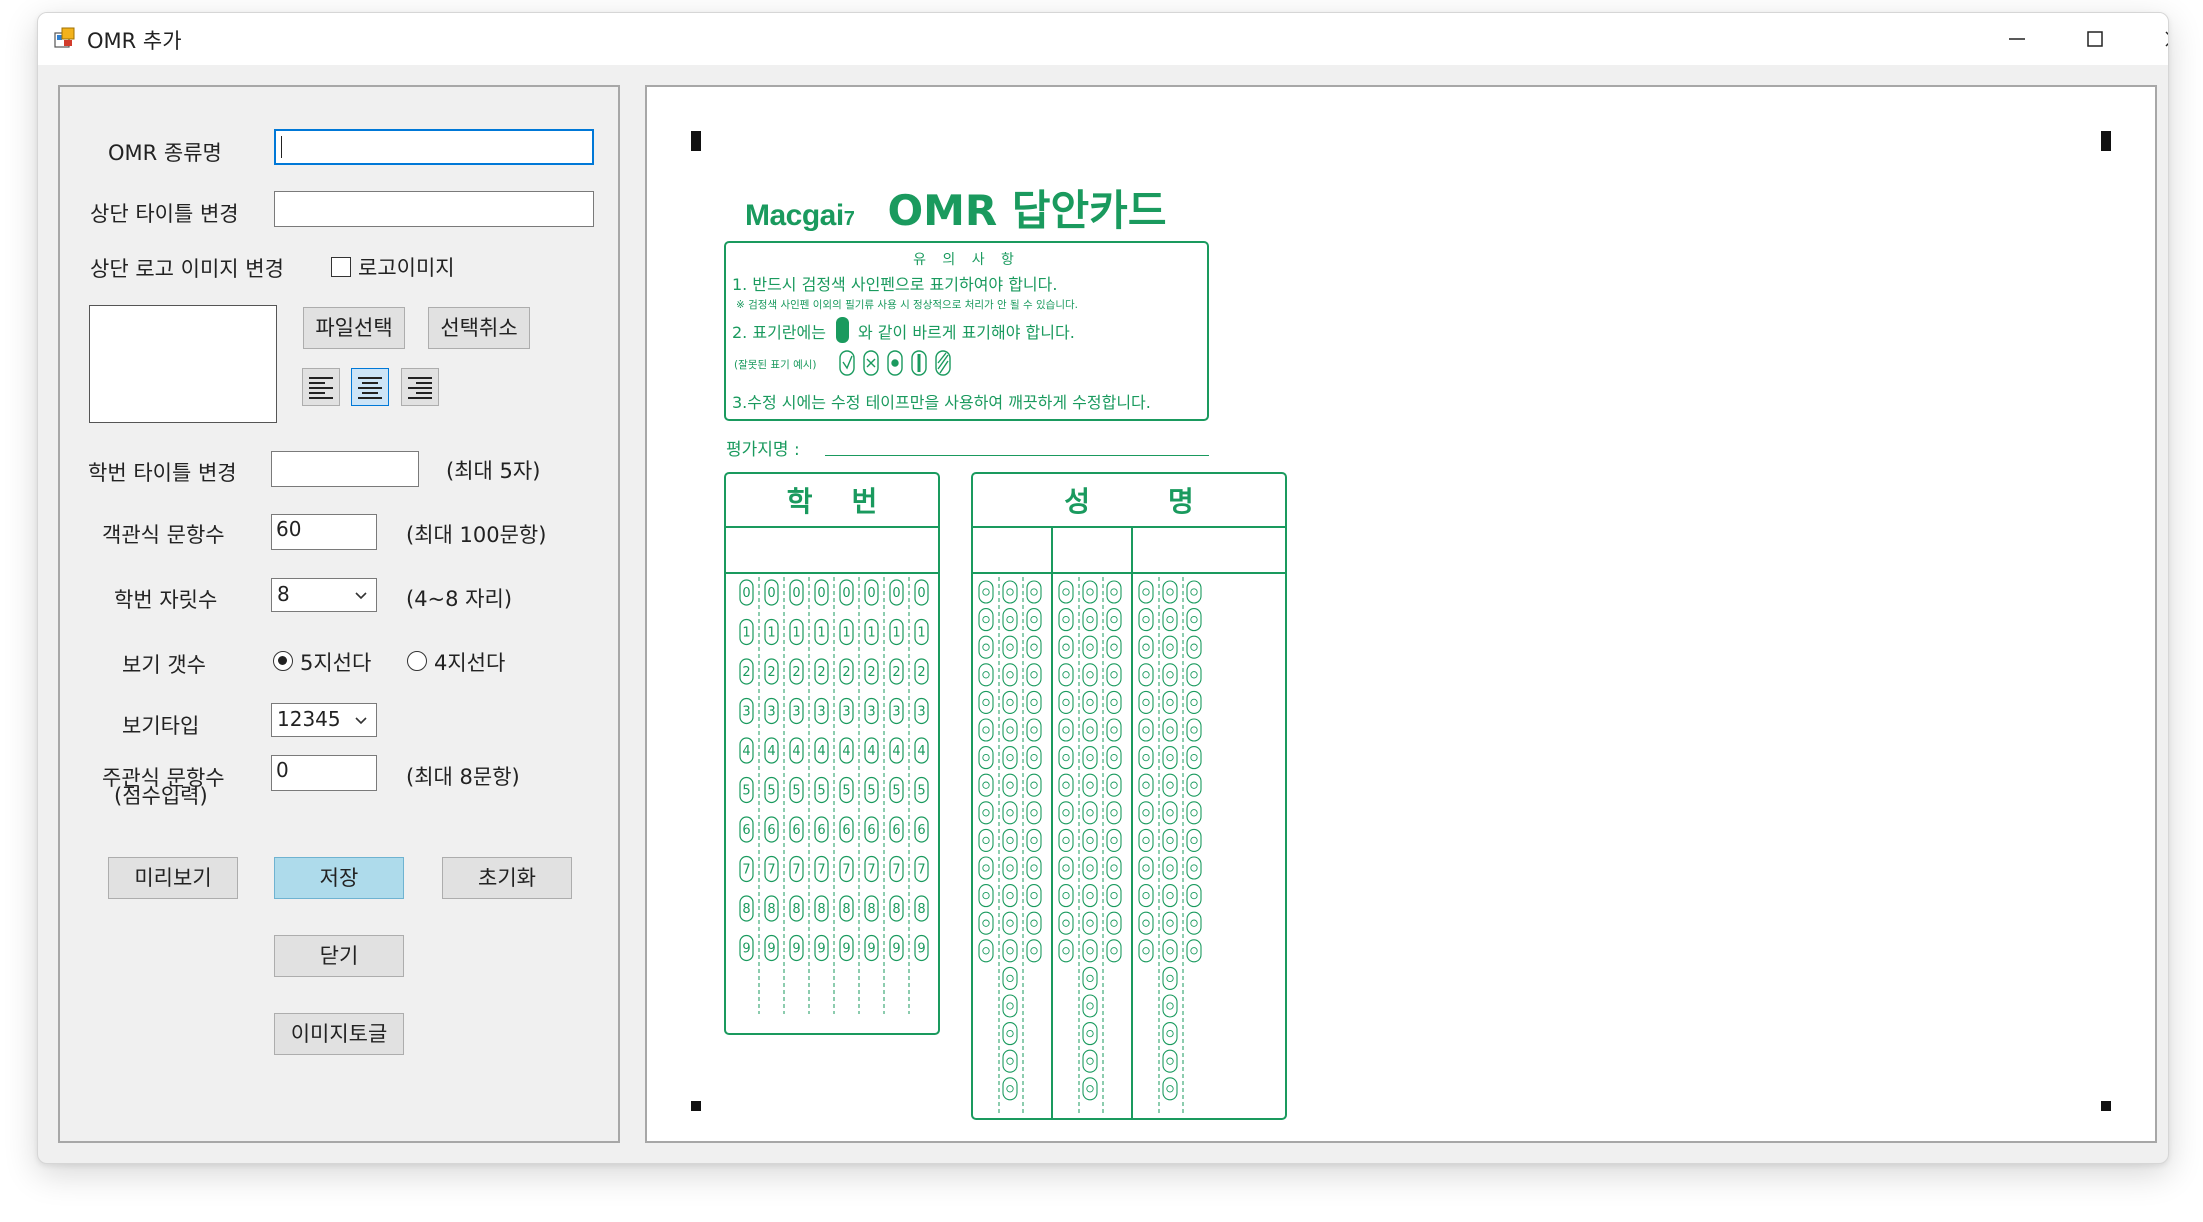  Describe the element at coordinates (339, 956) in the screenshot. I see `close-button: 닫기` at that location.